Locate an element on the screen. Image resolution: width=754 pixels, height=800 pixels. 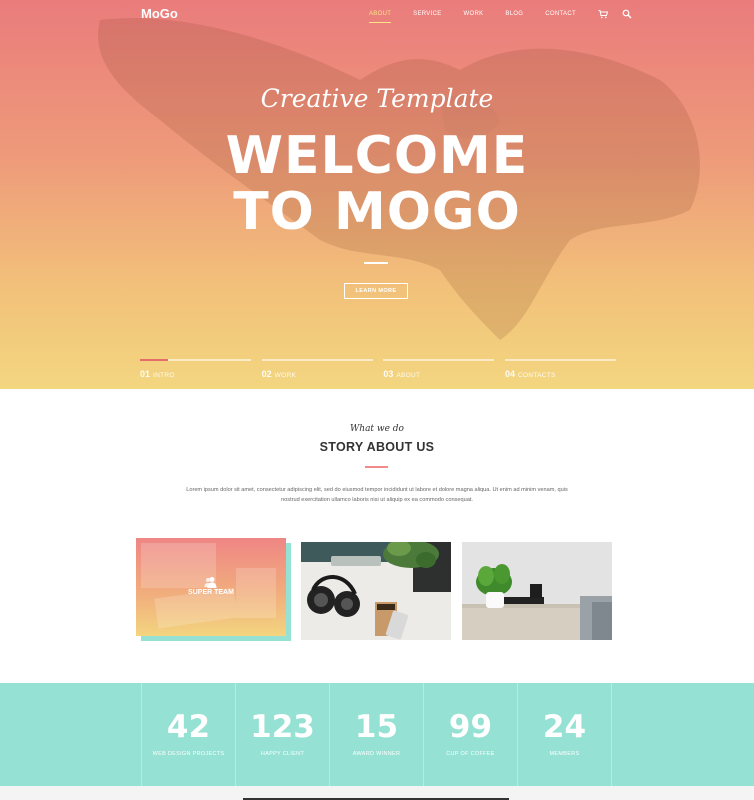
stat-item: 123 HAPPY CLIENT is located at coordinates (282, 734).